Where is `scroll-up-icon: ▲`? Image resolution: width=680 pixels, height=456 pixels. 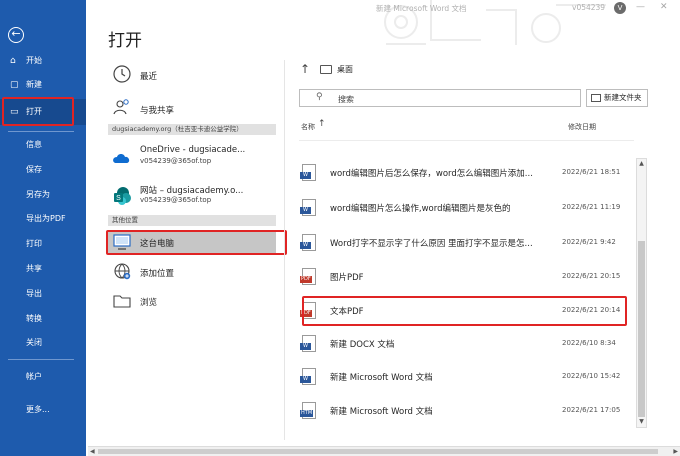 scroll-up-icon: ▲ is located at coordinates (641, 164).